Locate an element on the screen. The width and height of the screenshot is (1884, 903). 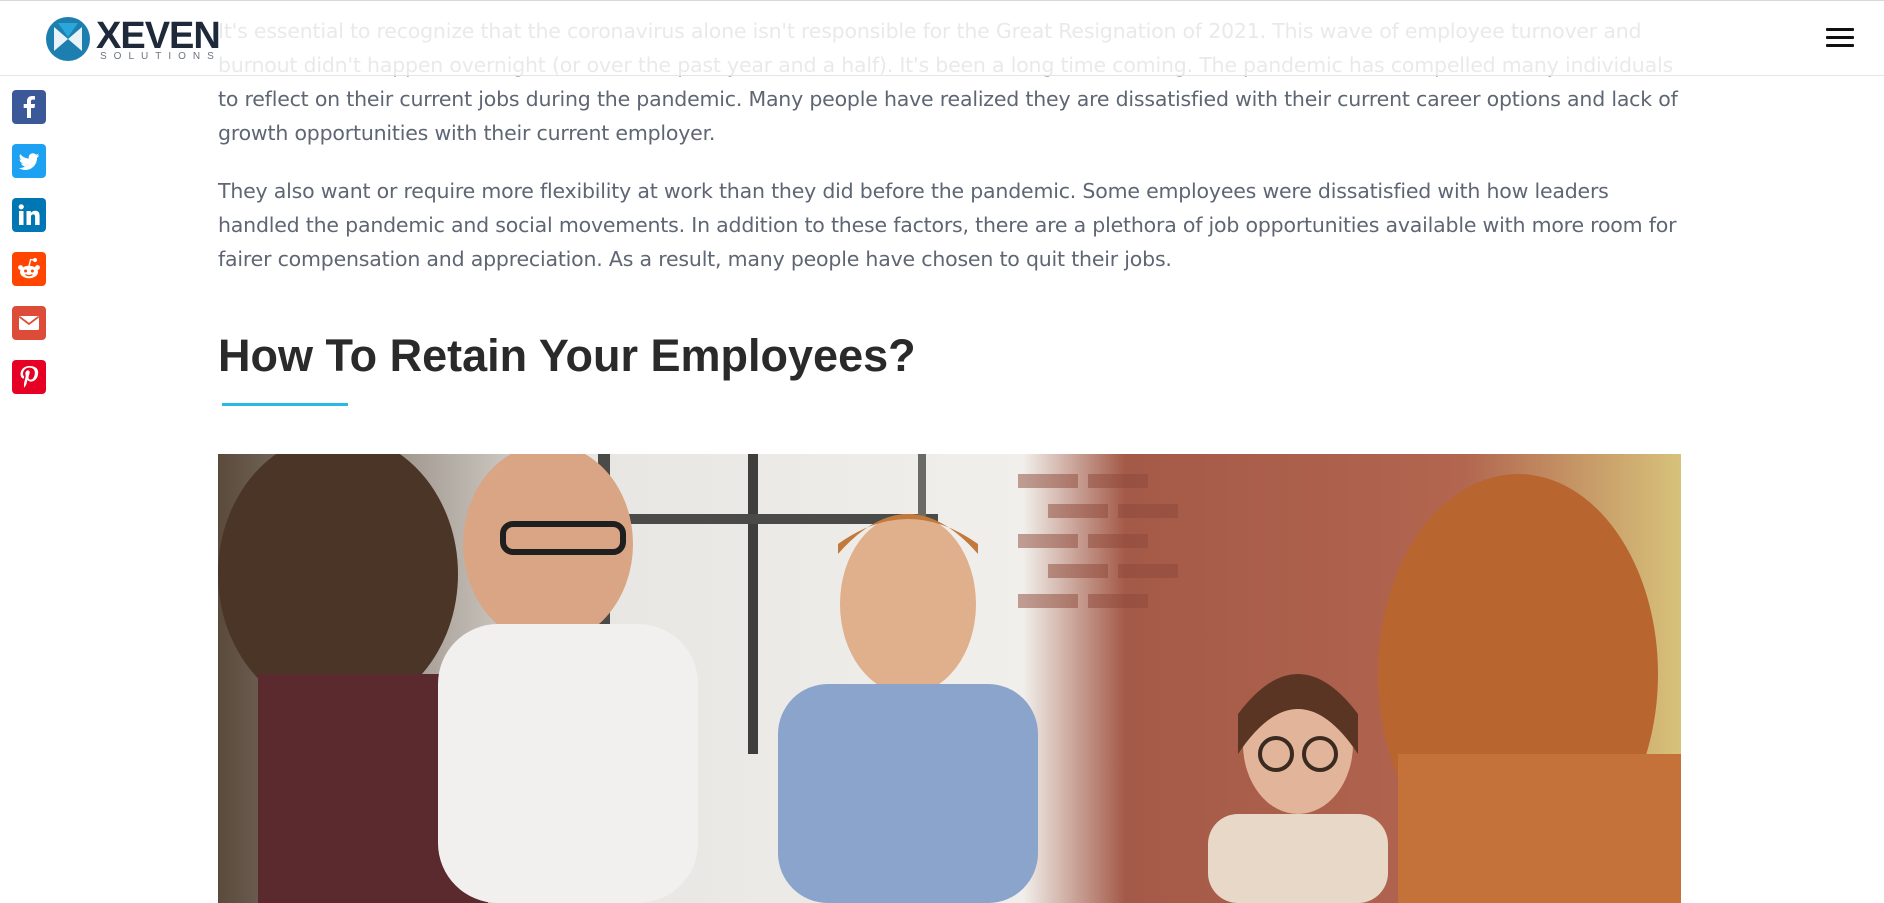
email-share-button is located at coordinates (29, 323).